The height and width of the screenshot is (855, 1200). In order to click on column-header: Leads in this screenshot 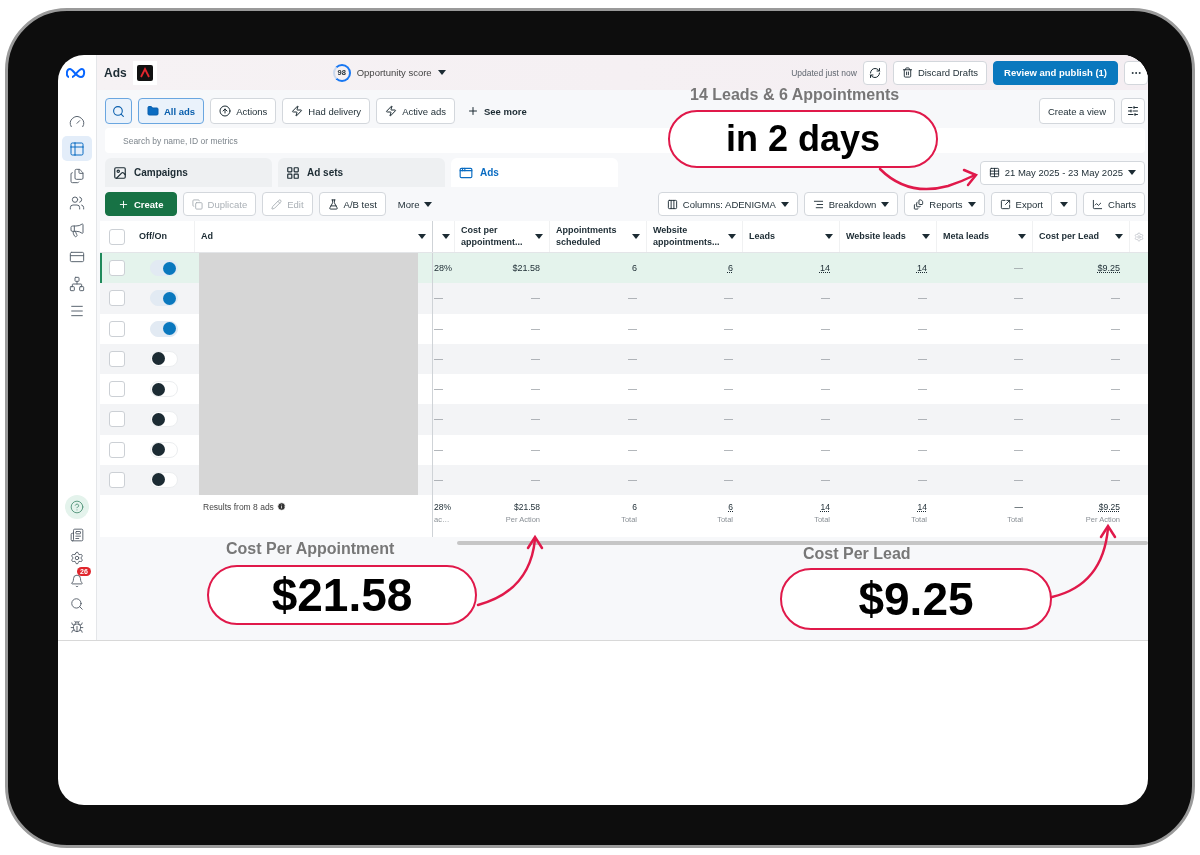, I will do `click(791, 236)`.